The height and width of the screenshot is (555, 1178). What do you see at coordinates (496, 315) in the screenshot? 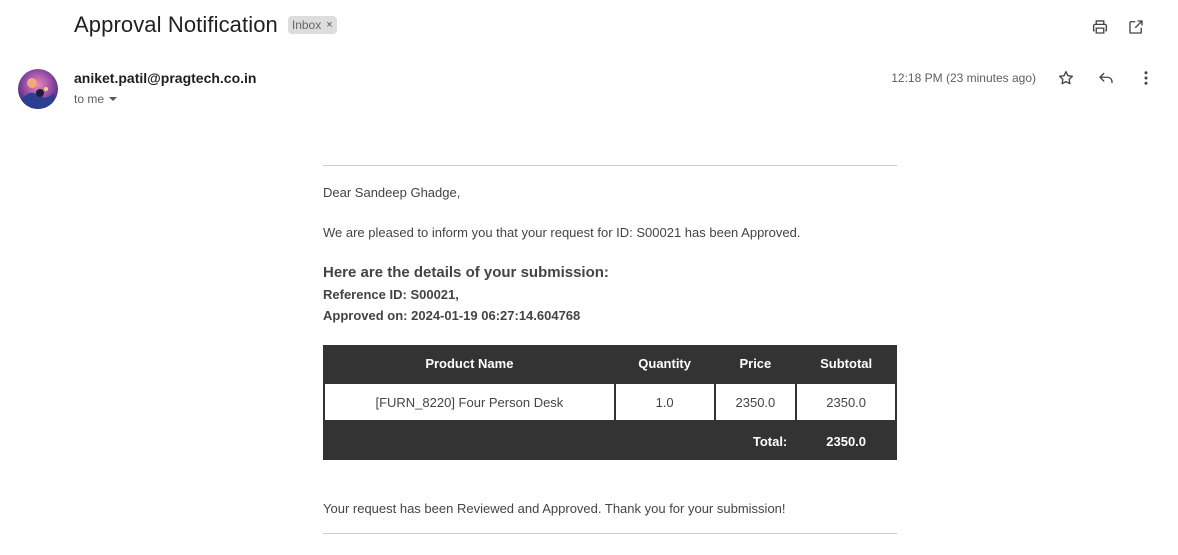
I see `approved-value: 2024-01-19 06:27:14.604768` at bounding box center [496, 315].